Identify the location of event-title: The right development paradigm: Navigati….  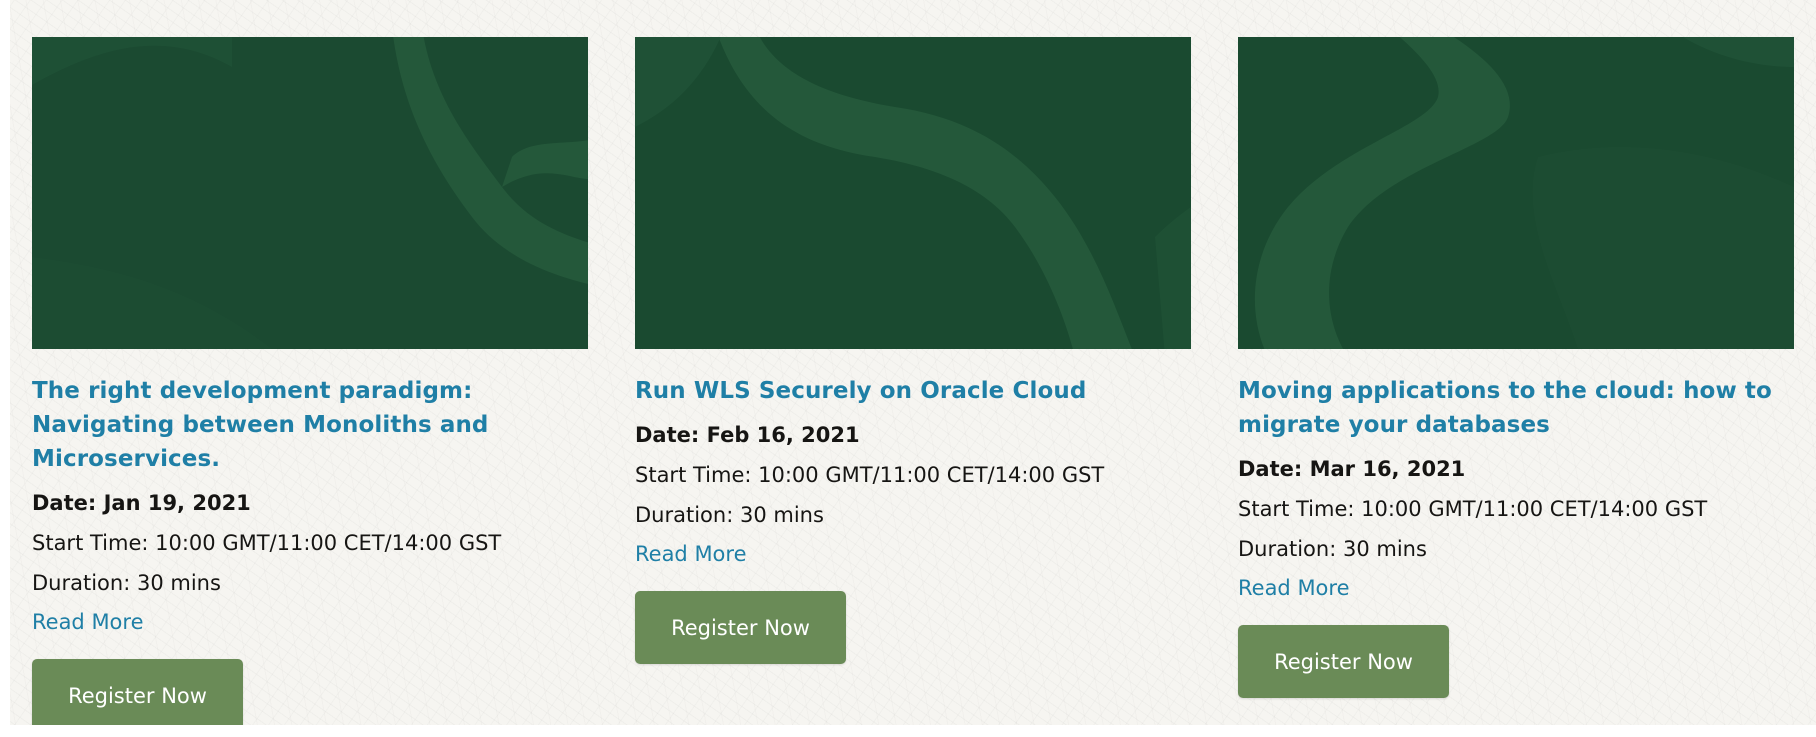
(310, 425).